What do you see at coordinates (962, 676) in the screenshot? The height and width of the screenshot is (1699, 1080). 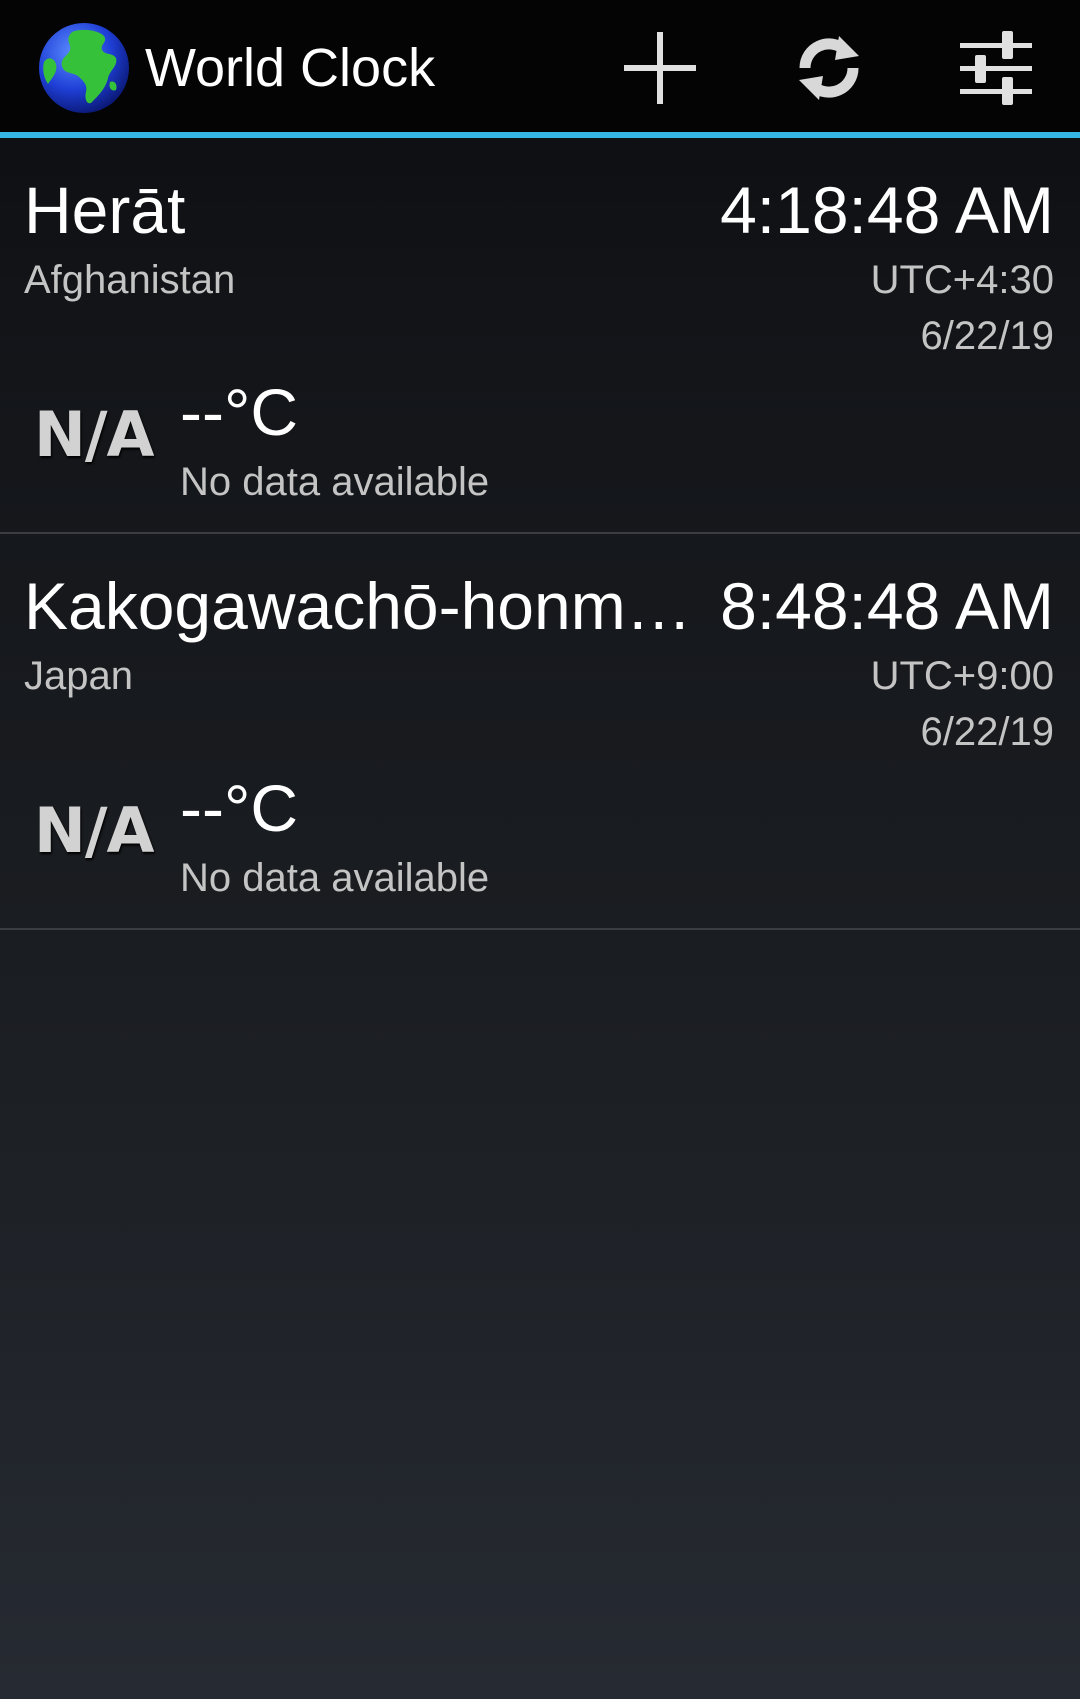 I see `utc-offset: UTC+9:00` at bounding box center [962, 676].